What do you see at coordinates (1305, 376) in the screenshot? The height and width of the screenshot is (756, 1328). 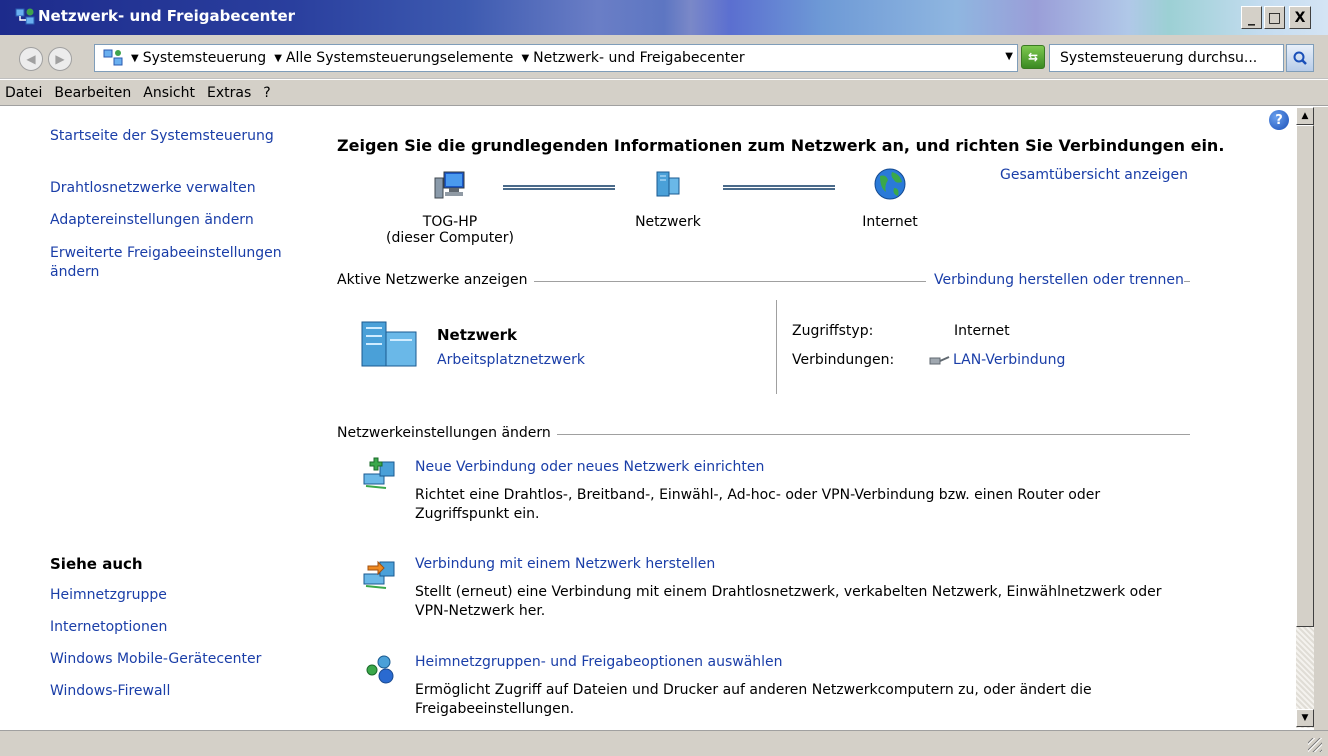 I see `scroll-thumb` at bounding box center [1305, 376].